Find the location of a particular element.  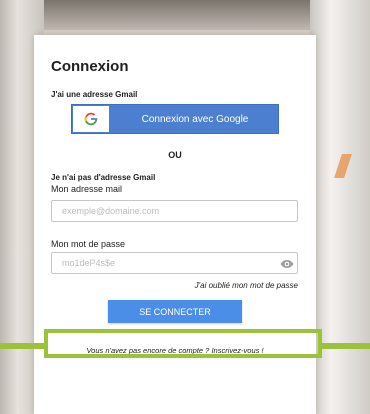

password-input is located at coordinates (174, 263).